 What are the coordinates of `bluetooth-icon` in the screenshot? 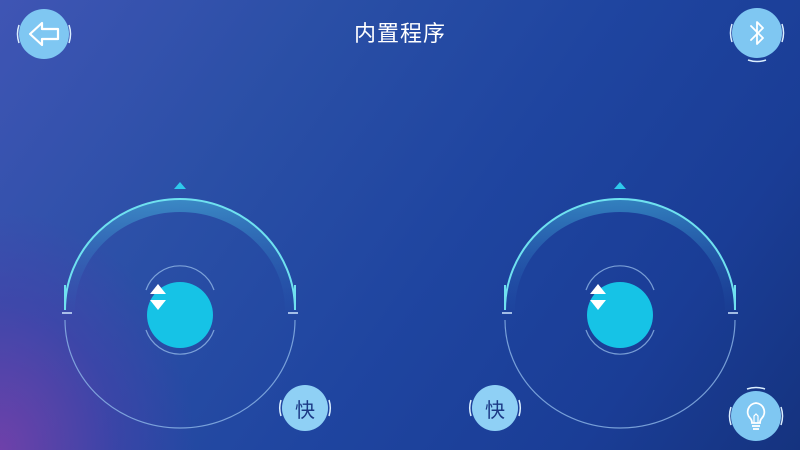 It's located at (757, 33).